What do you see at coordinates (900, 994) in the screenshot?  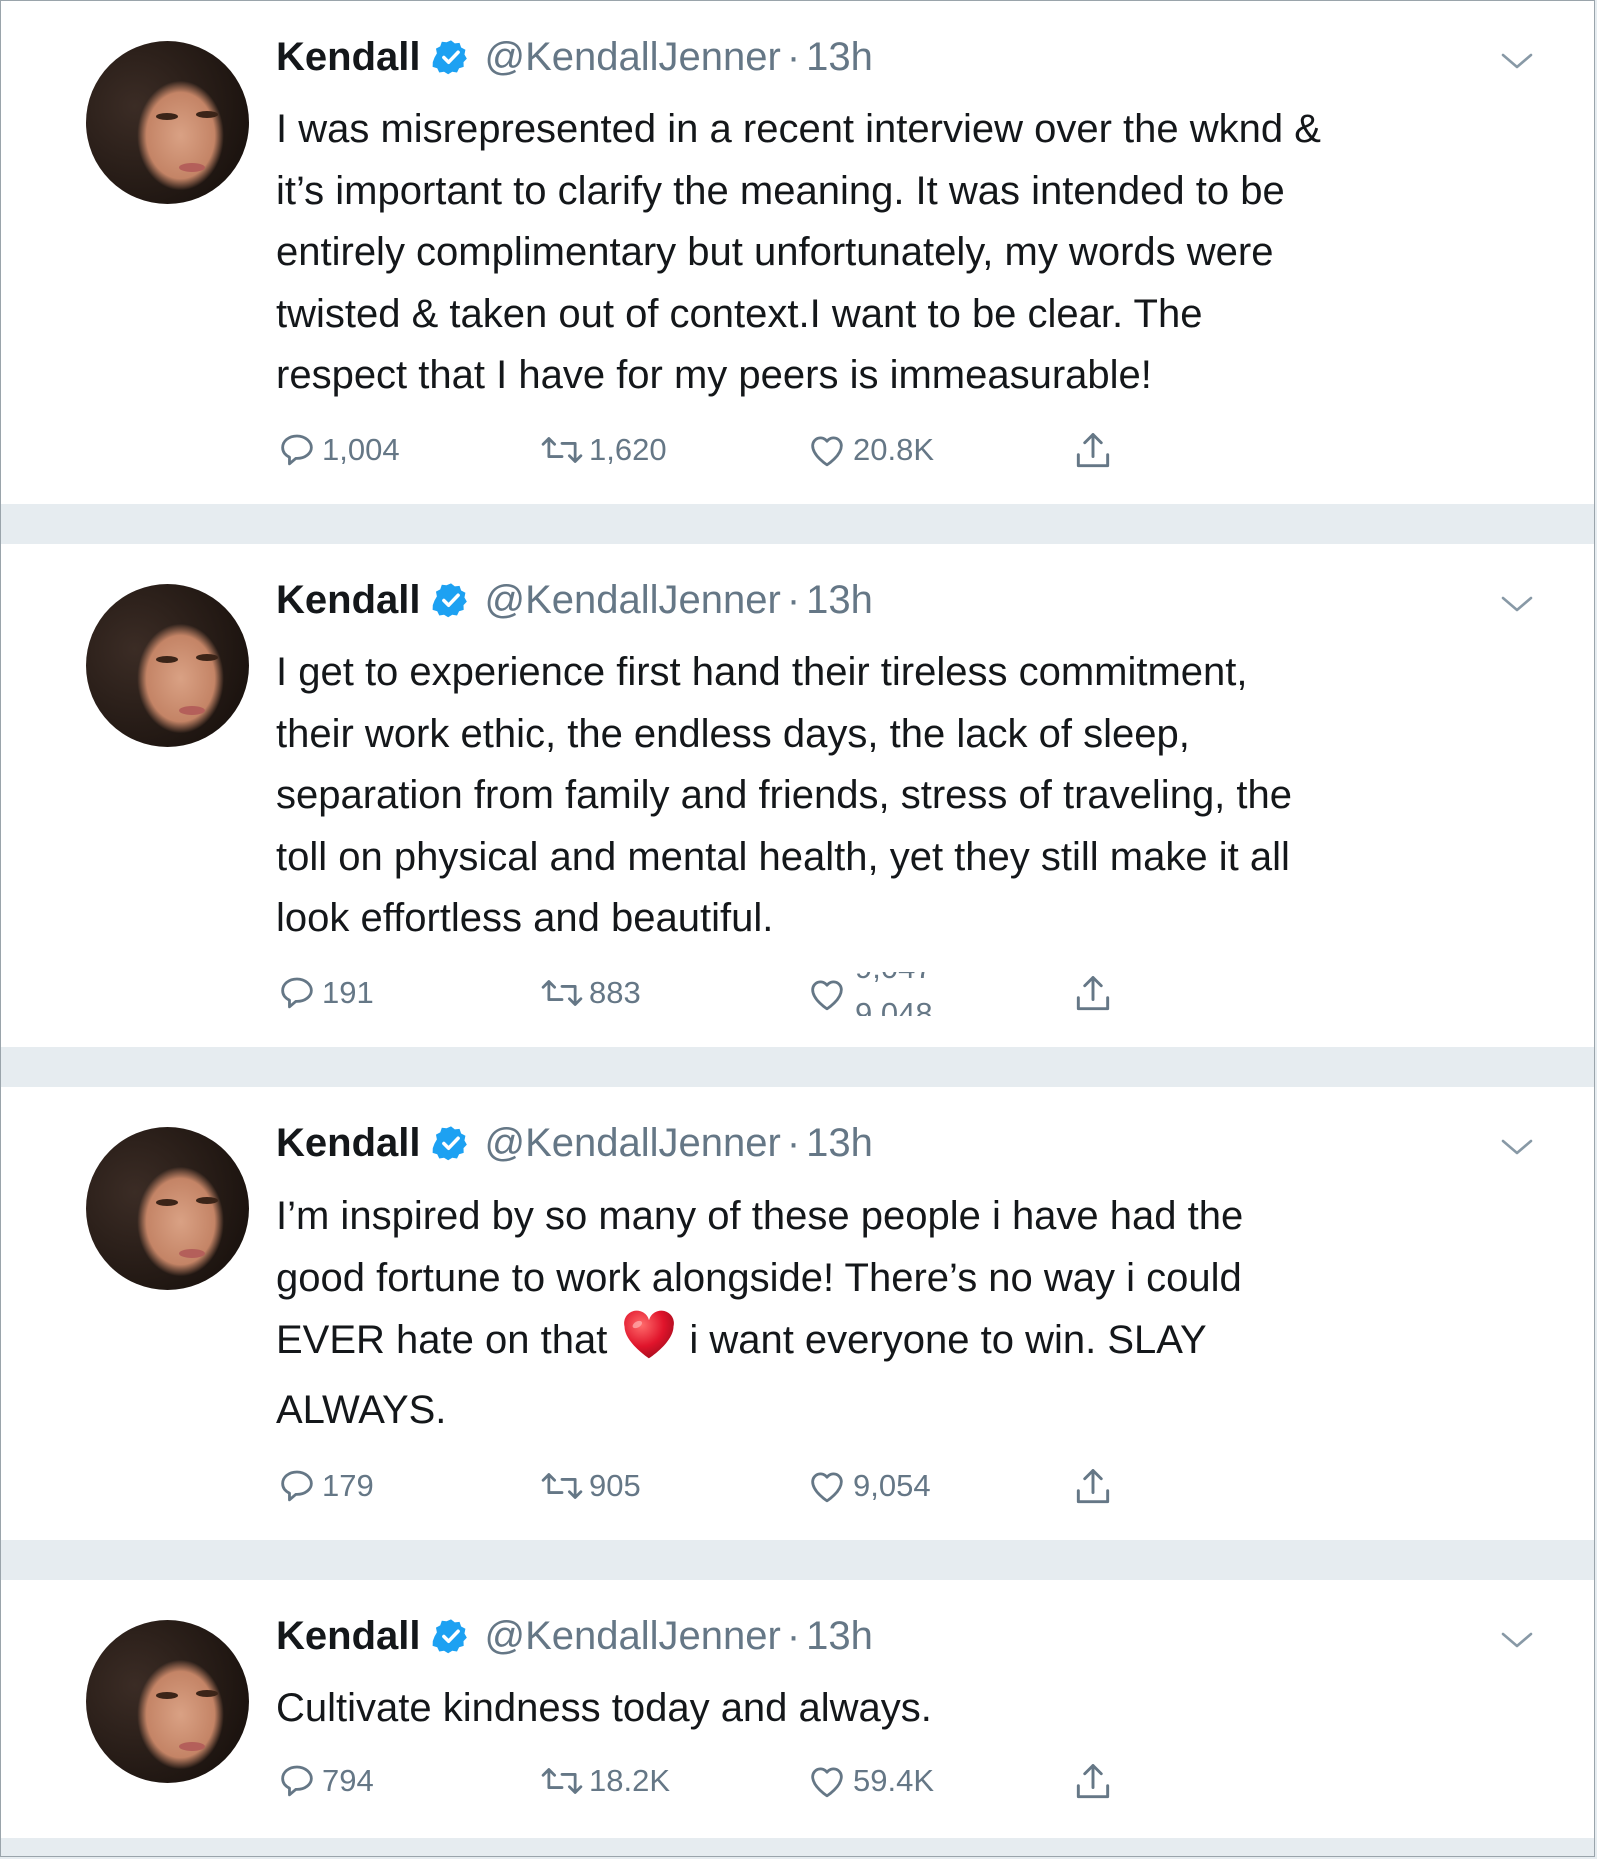 I see `like-count-rolling: 9,047 9,048` at bounding box center [900, 994].